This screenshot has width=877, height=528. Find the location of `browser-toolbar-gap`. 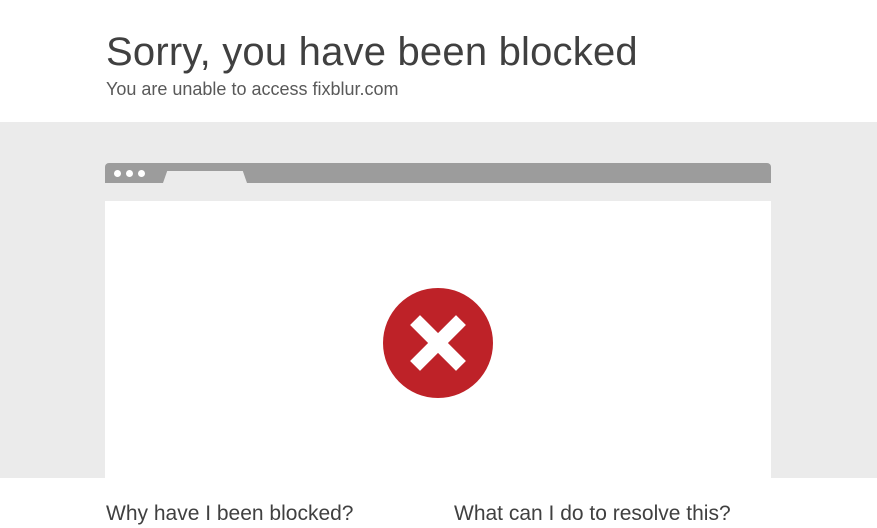

browser-toolbar-gap is located at coordinates (438, 192).